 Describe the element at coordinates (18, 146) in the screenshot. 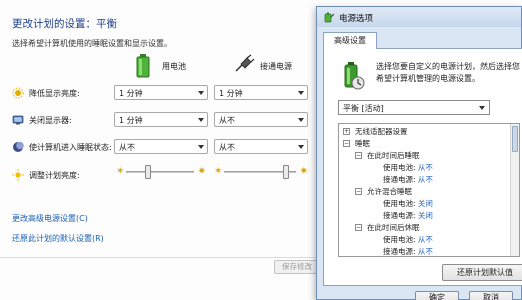

I see `sleep-moon-icon` at that location.